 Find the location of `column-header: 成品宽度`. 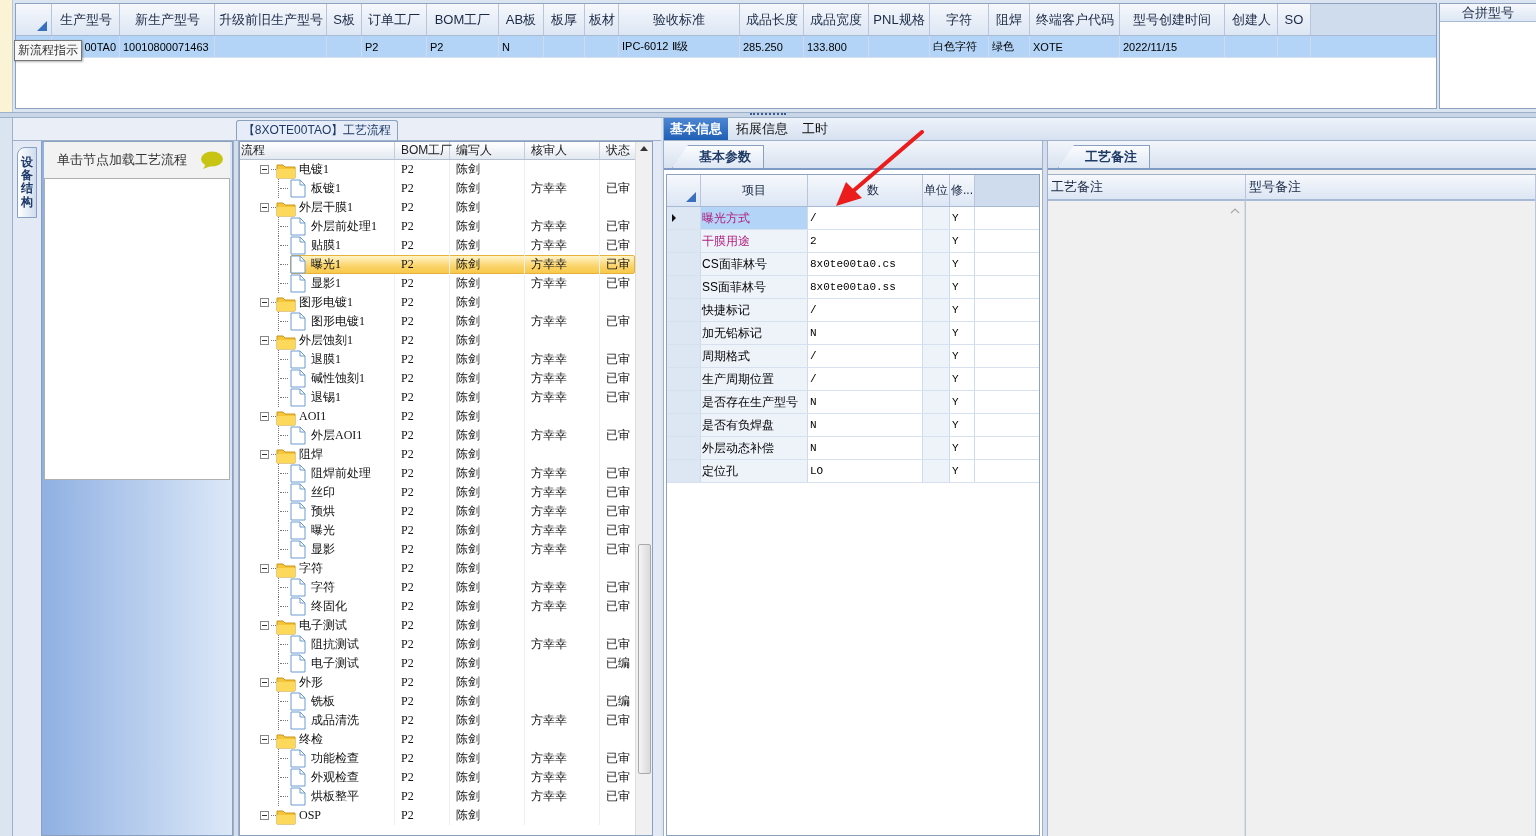

column-header: 成品宽度 is located at coordinates (836, 19).